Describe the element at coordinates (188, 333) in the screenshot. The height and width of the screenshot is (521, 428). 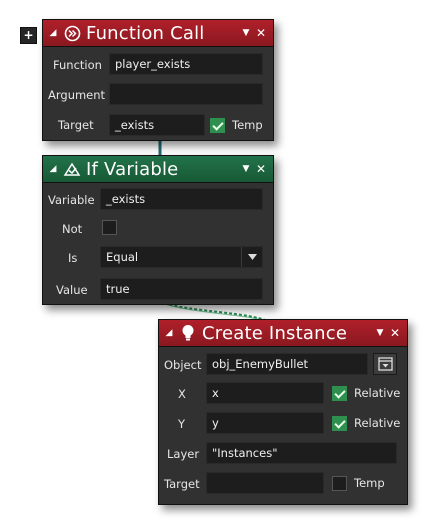
I see `lightbulb-icon` at that location.